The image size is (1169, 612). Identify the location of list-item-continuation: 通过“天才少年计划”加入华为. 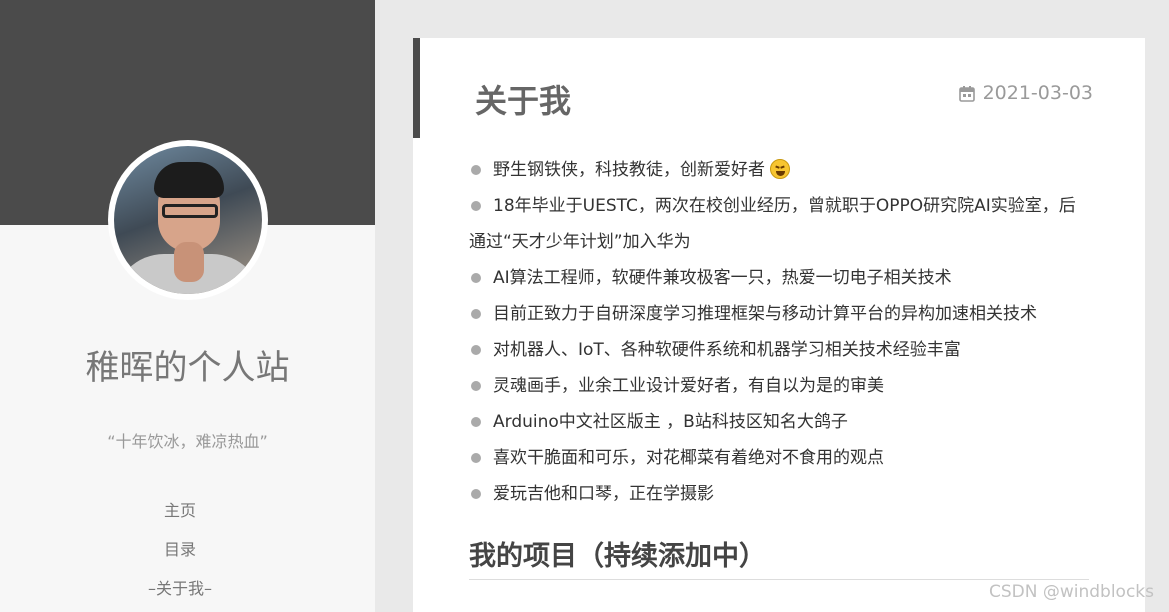
(580, 242).